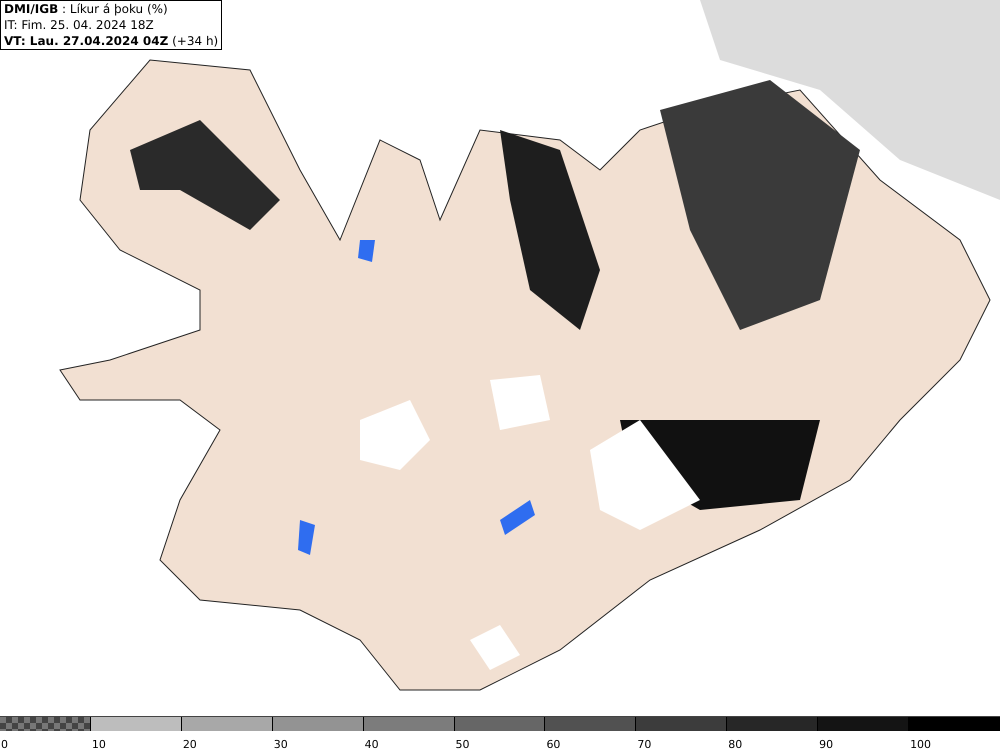 This screenshot has width=1000, height=750. Describe the element at coordinates (920, 743) in the screenshot. I see `legend-label: 100` at that location.